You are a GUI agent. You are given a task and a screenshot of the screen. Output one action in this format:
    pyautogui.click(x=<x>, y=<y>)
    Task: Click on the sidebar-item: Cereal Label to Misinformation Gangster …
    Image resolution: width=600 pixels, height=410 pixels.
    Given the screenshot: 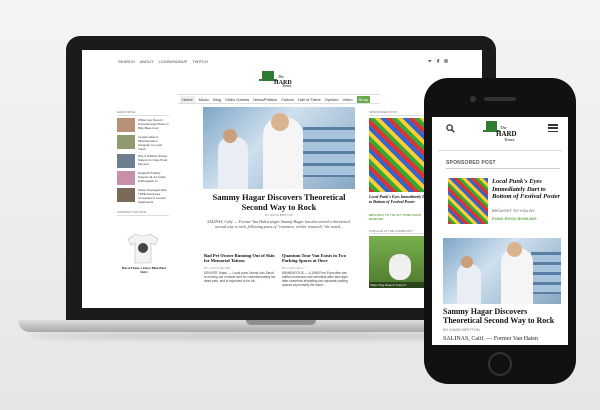 What is the action you would take?
    pyautogui.click(x=143, y=143)
    